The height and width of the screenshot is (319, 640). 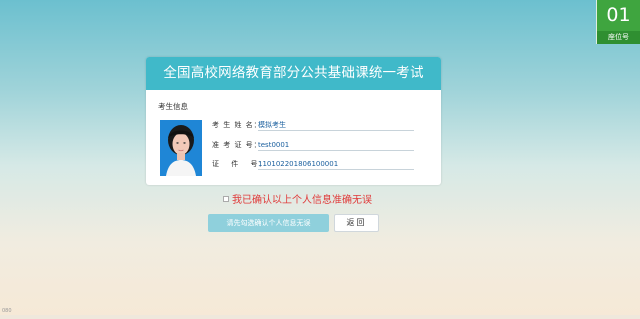 What do you see at coordinates (356, 223) in the screenshot?
I see `back-button: 返回` at bounding box center [356, 223].